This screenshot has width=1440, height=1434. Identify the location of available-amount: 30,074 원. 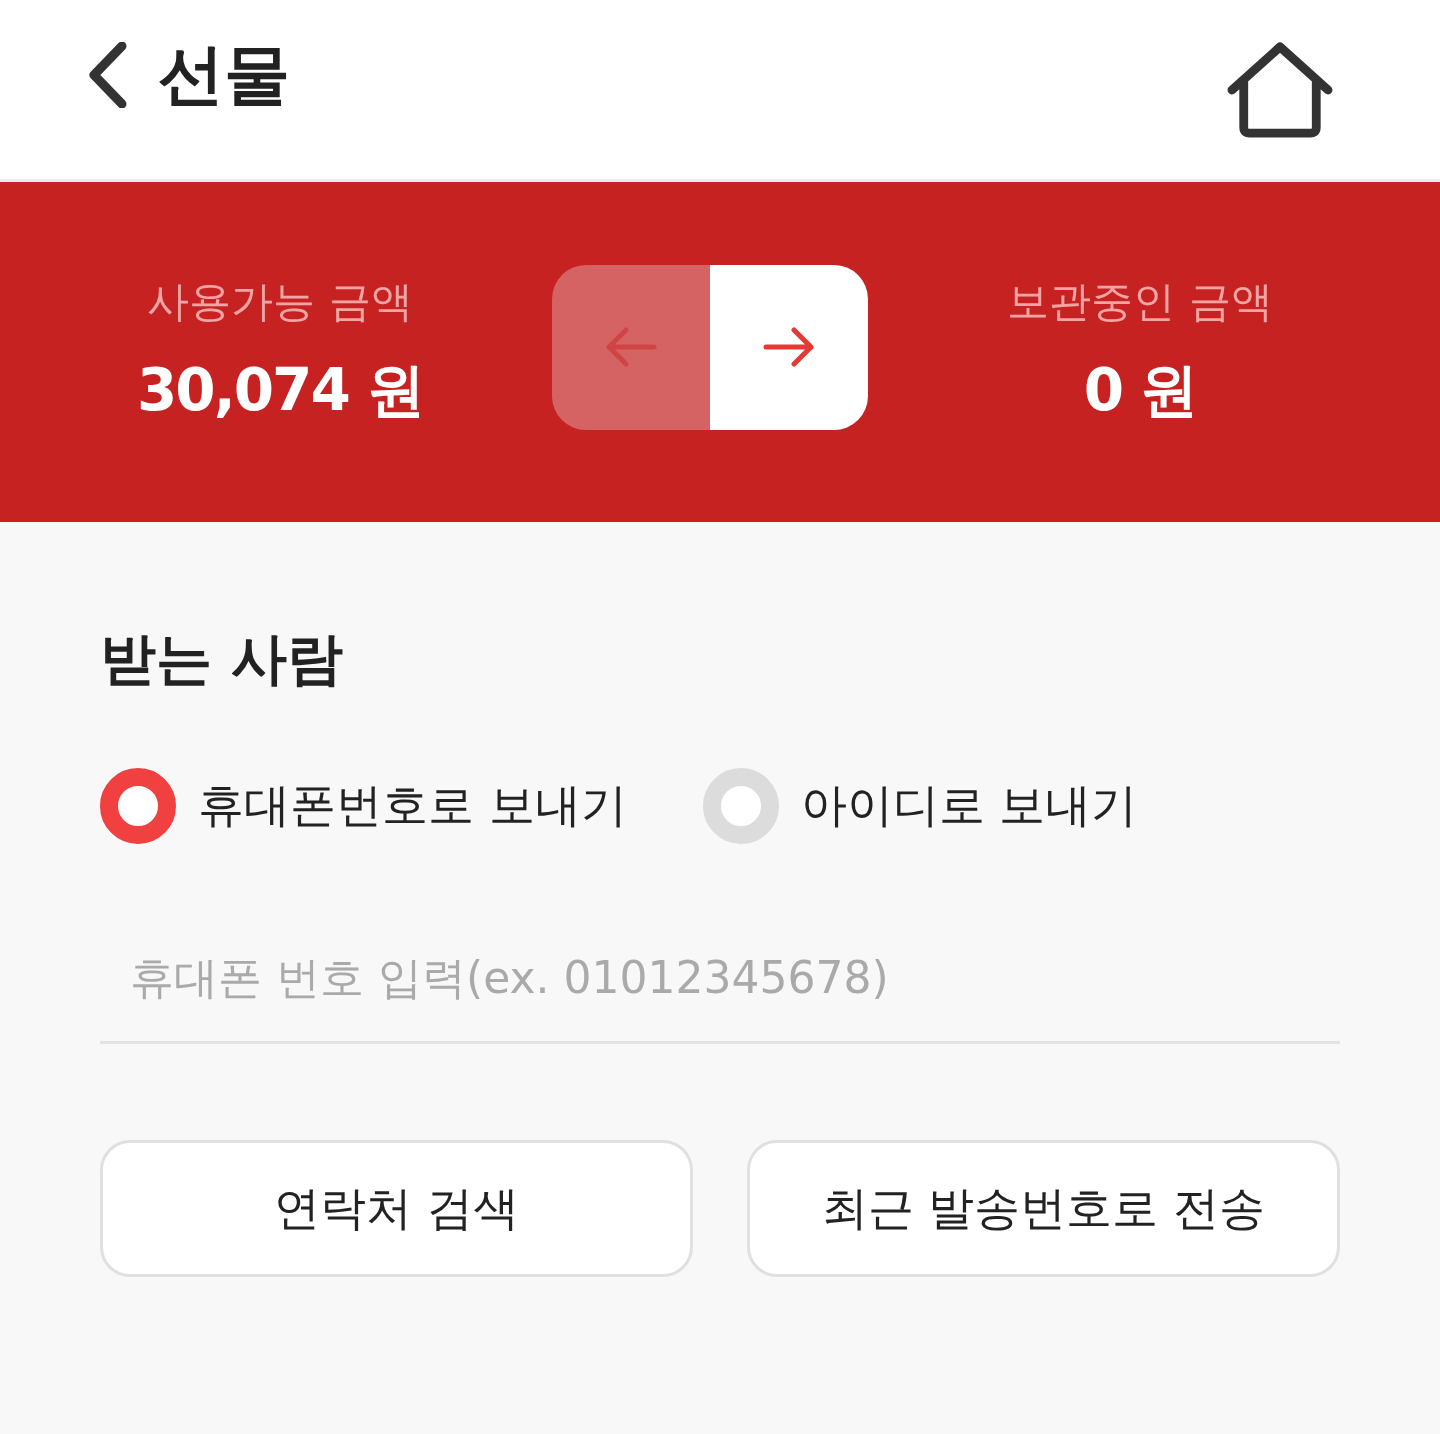
(280, 390).